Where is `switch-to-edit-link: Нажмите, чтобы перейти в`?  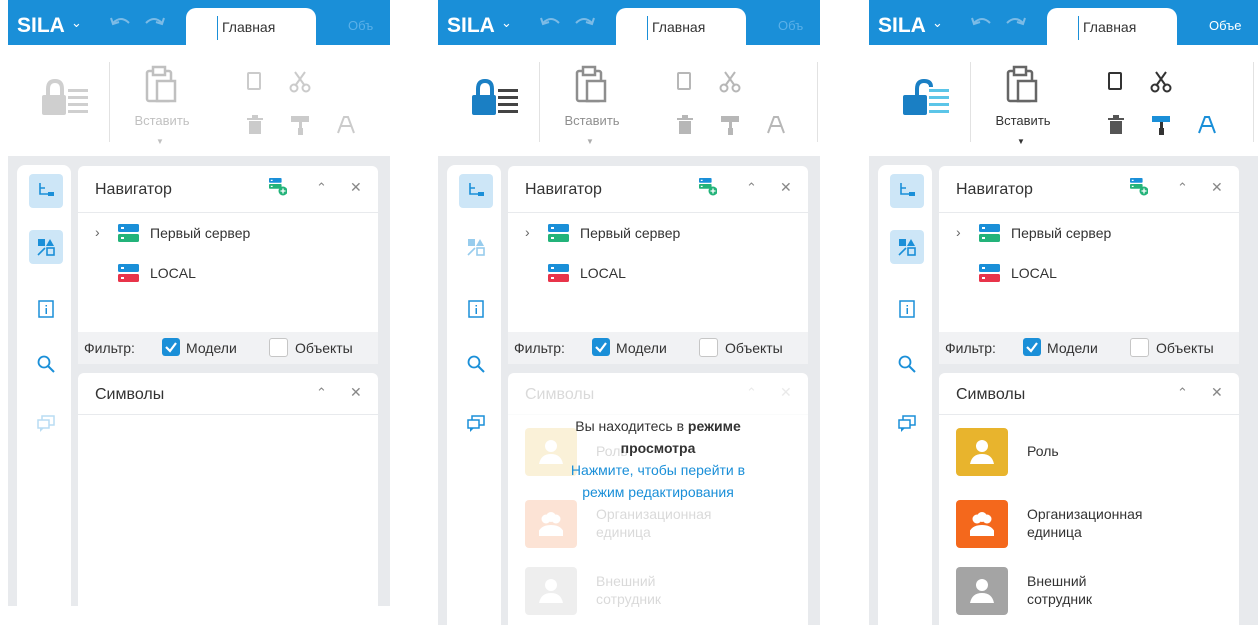 switch-to-edit-link: Нажмите, чтобы перейти в is located at coordinates (658, 470).